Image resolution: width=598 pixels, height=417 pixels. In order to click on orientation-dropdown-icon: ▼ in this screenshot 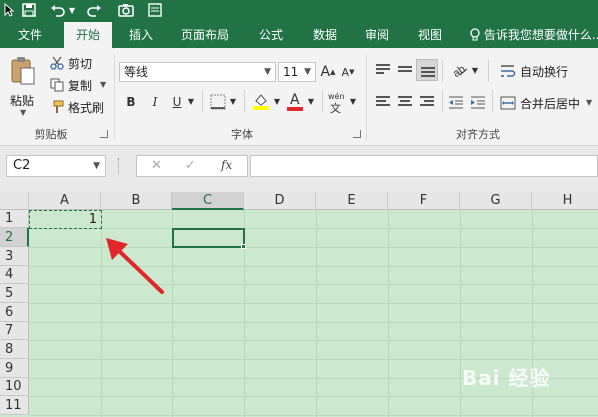, I will do `click(475, 71)`.